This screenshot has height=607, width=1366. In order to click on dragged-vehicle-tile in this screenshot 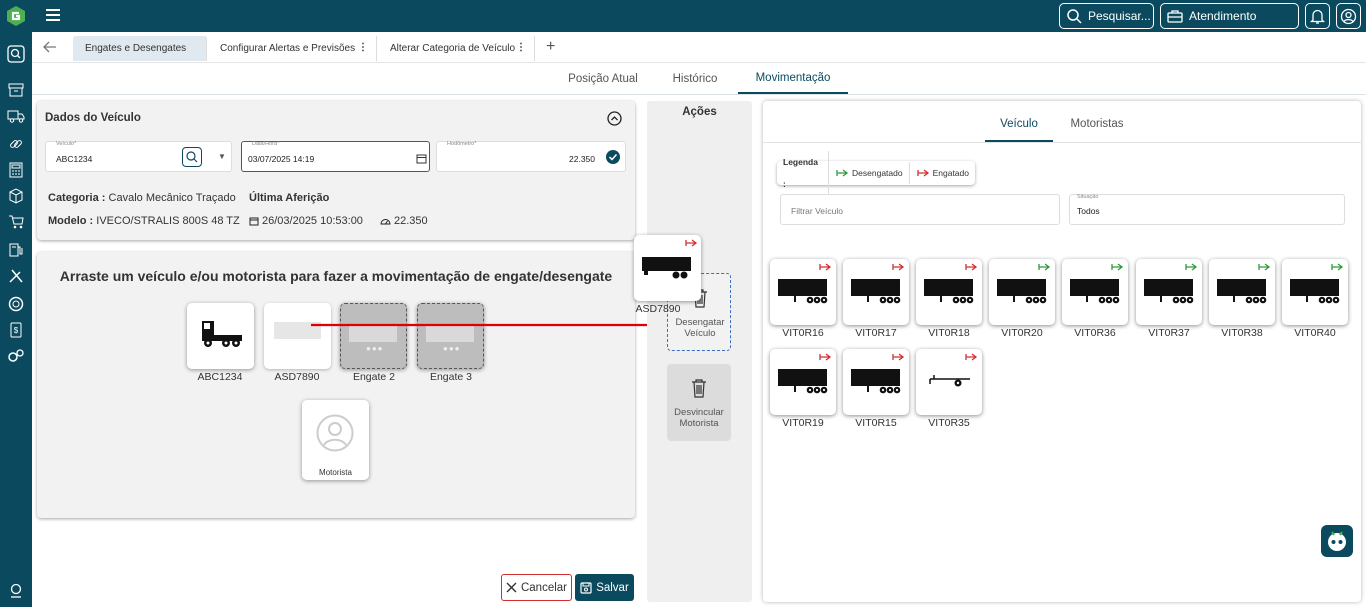, I will do `click(667, 268)`.